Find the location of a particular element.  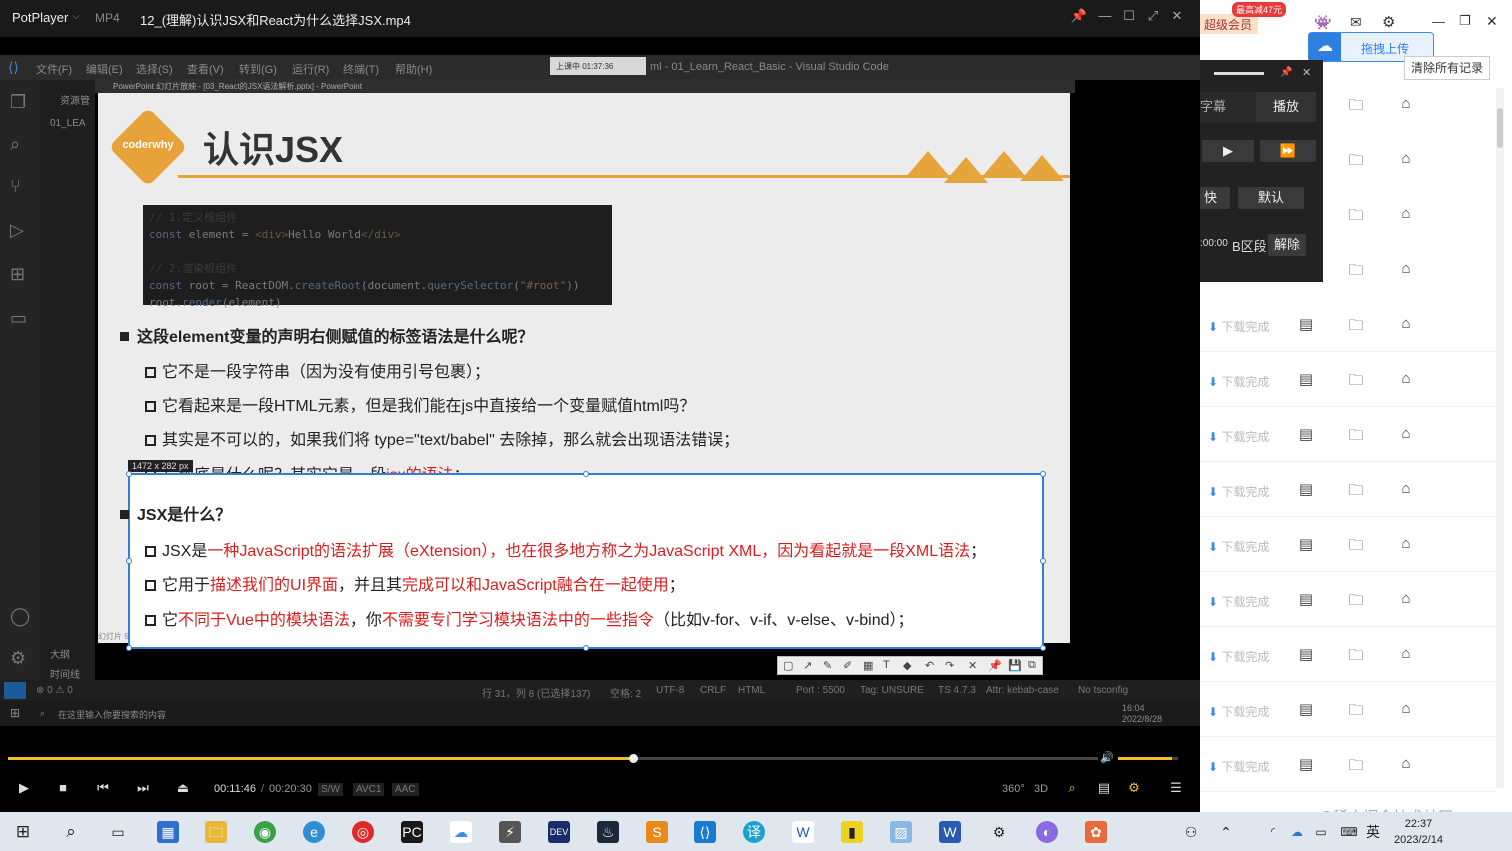

pycharm-icon: PC is located at coordinates (412, 832).